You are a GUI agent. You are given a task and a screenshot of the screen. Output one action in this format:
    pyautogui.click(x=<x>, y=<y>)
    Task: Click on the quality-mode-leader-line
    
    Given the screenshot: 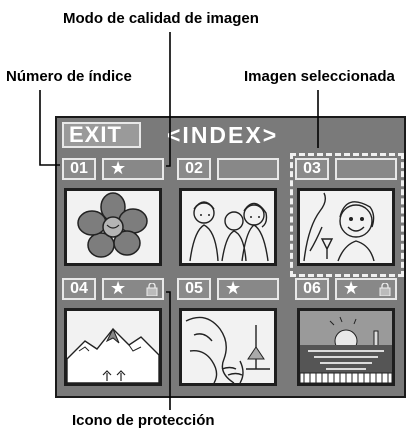 What is the action you would take?
    pyautogui.click(x=168, y=99)
    